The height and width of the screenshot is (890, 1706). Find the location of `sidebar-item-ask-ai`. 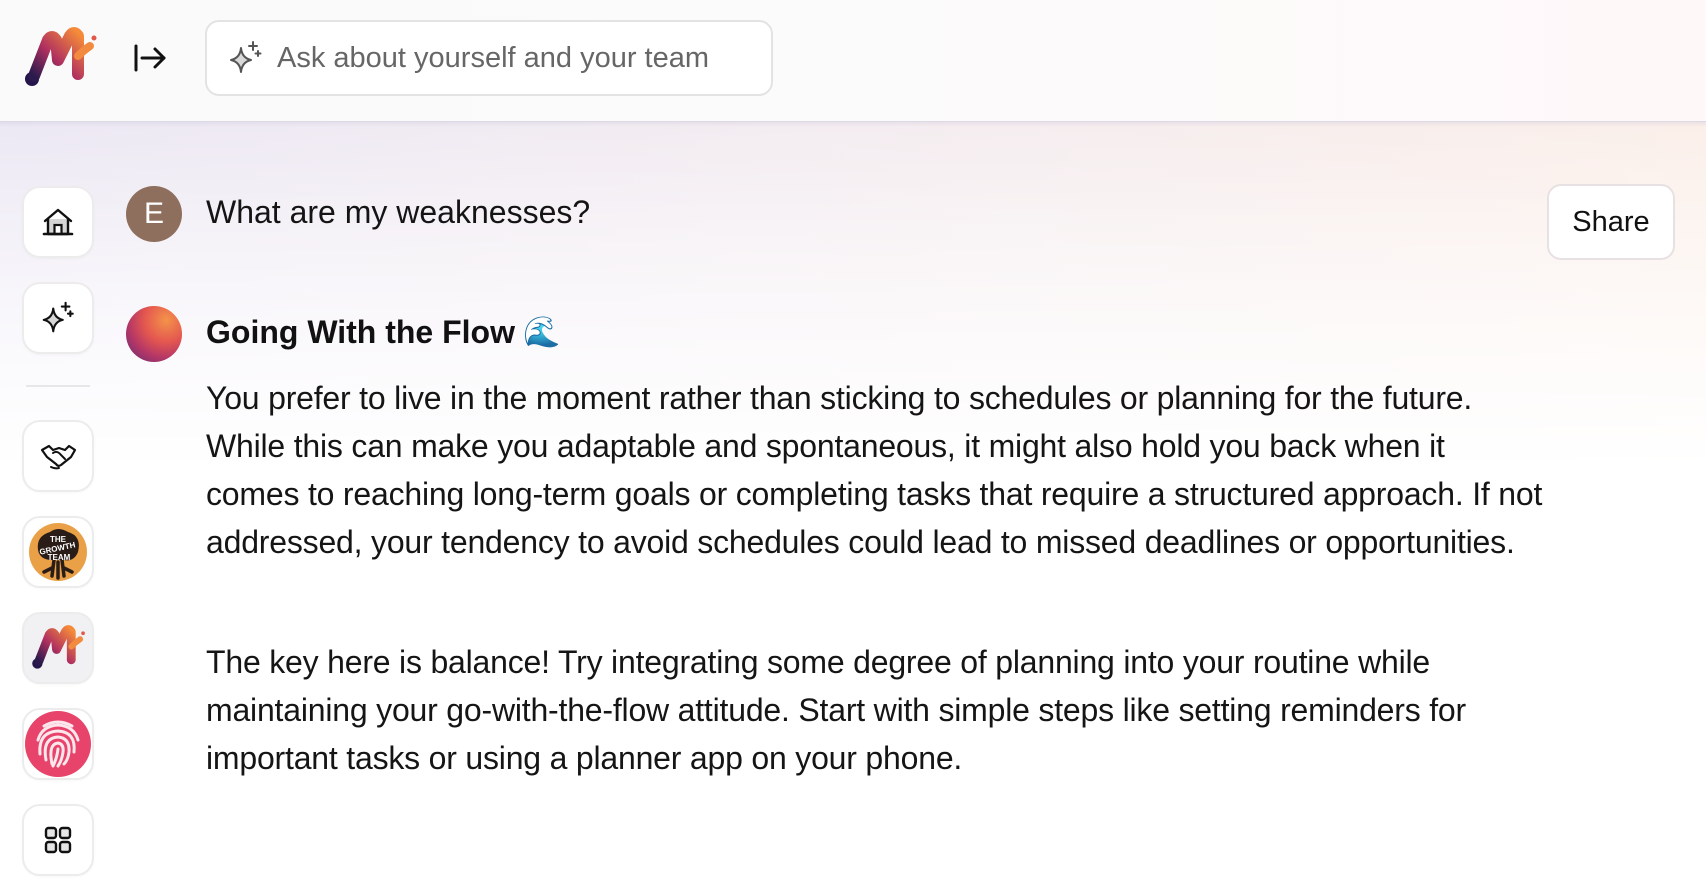

sidebar-item-ask-ai is located at coordinates (58, 318).